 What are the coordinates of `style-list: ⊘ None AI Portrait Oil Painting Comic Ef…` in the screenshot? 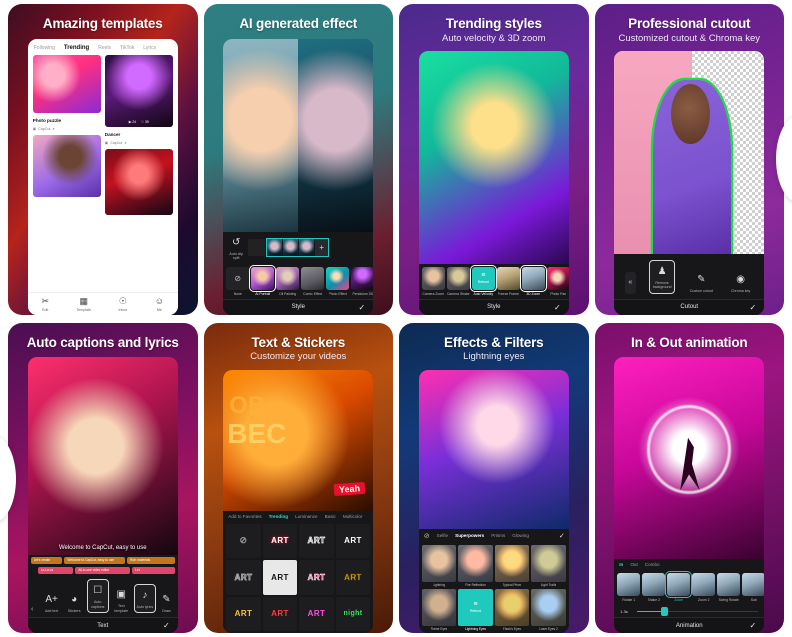 It's located at (298, 281).